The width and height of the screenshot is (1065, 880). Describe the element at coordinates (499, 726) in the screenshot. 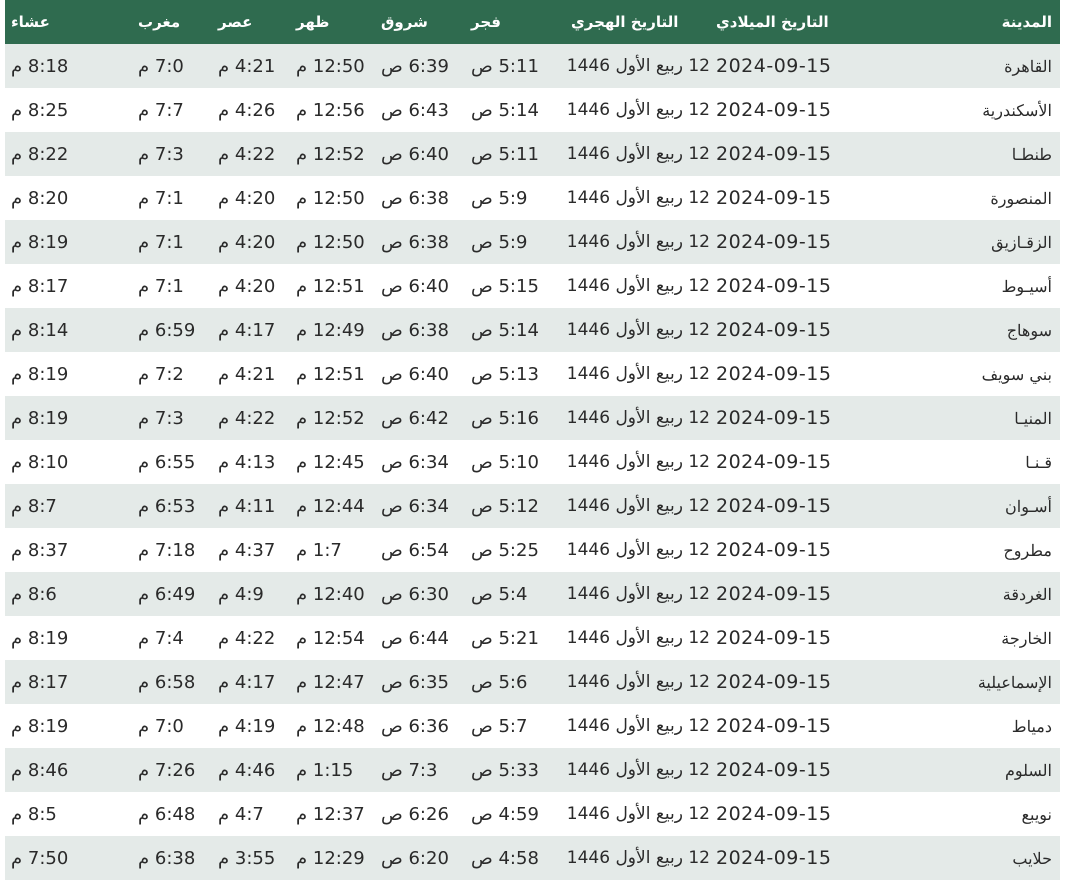

I see `fajr-time-cell: 5:7 ص` at that location.